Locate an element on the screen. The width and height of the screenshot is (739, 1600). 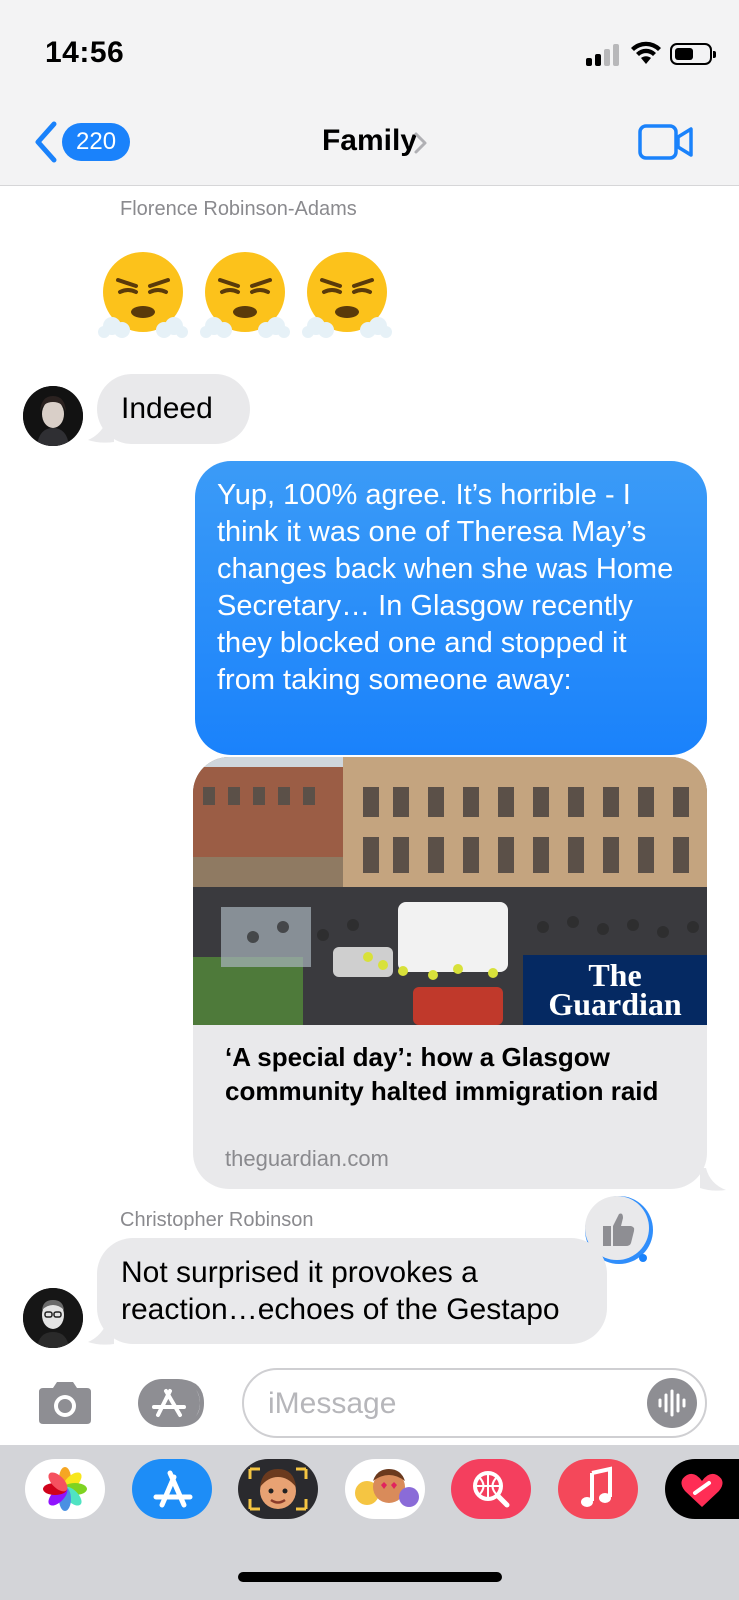
imessage-field is located at coordinates (474, 1403).